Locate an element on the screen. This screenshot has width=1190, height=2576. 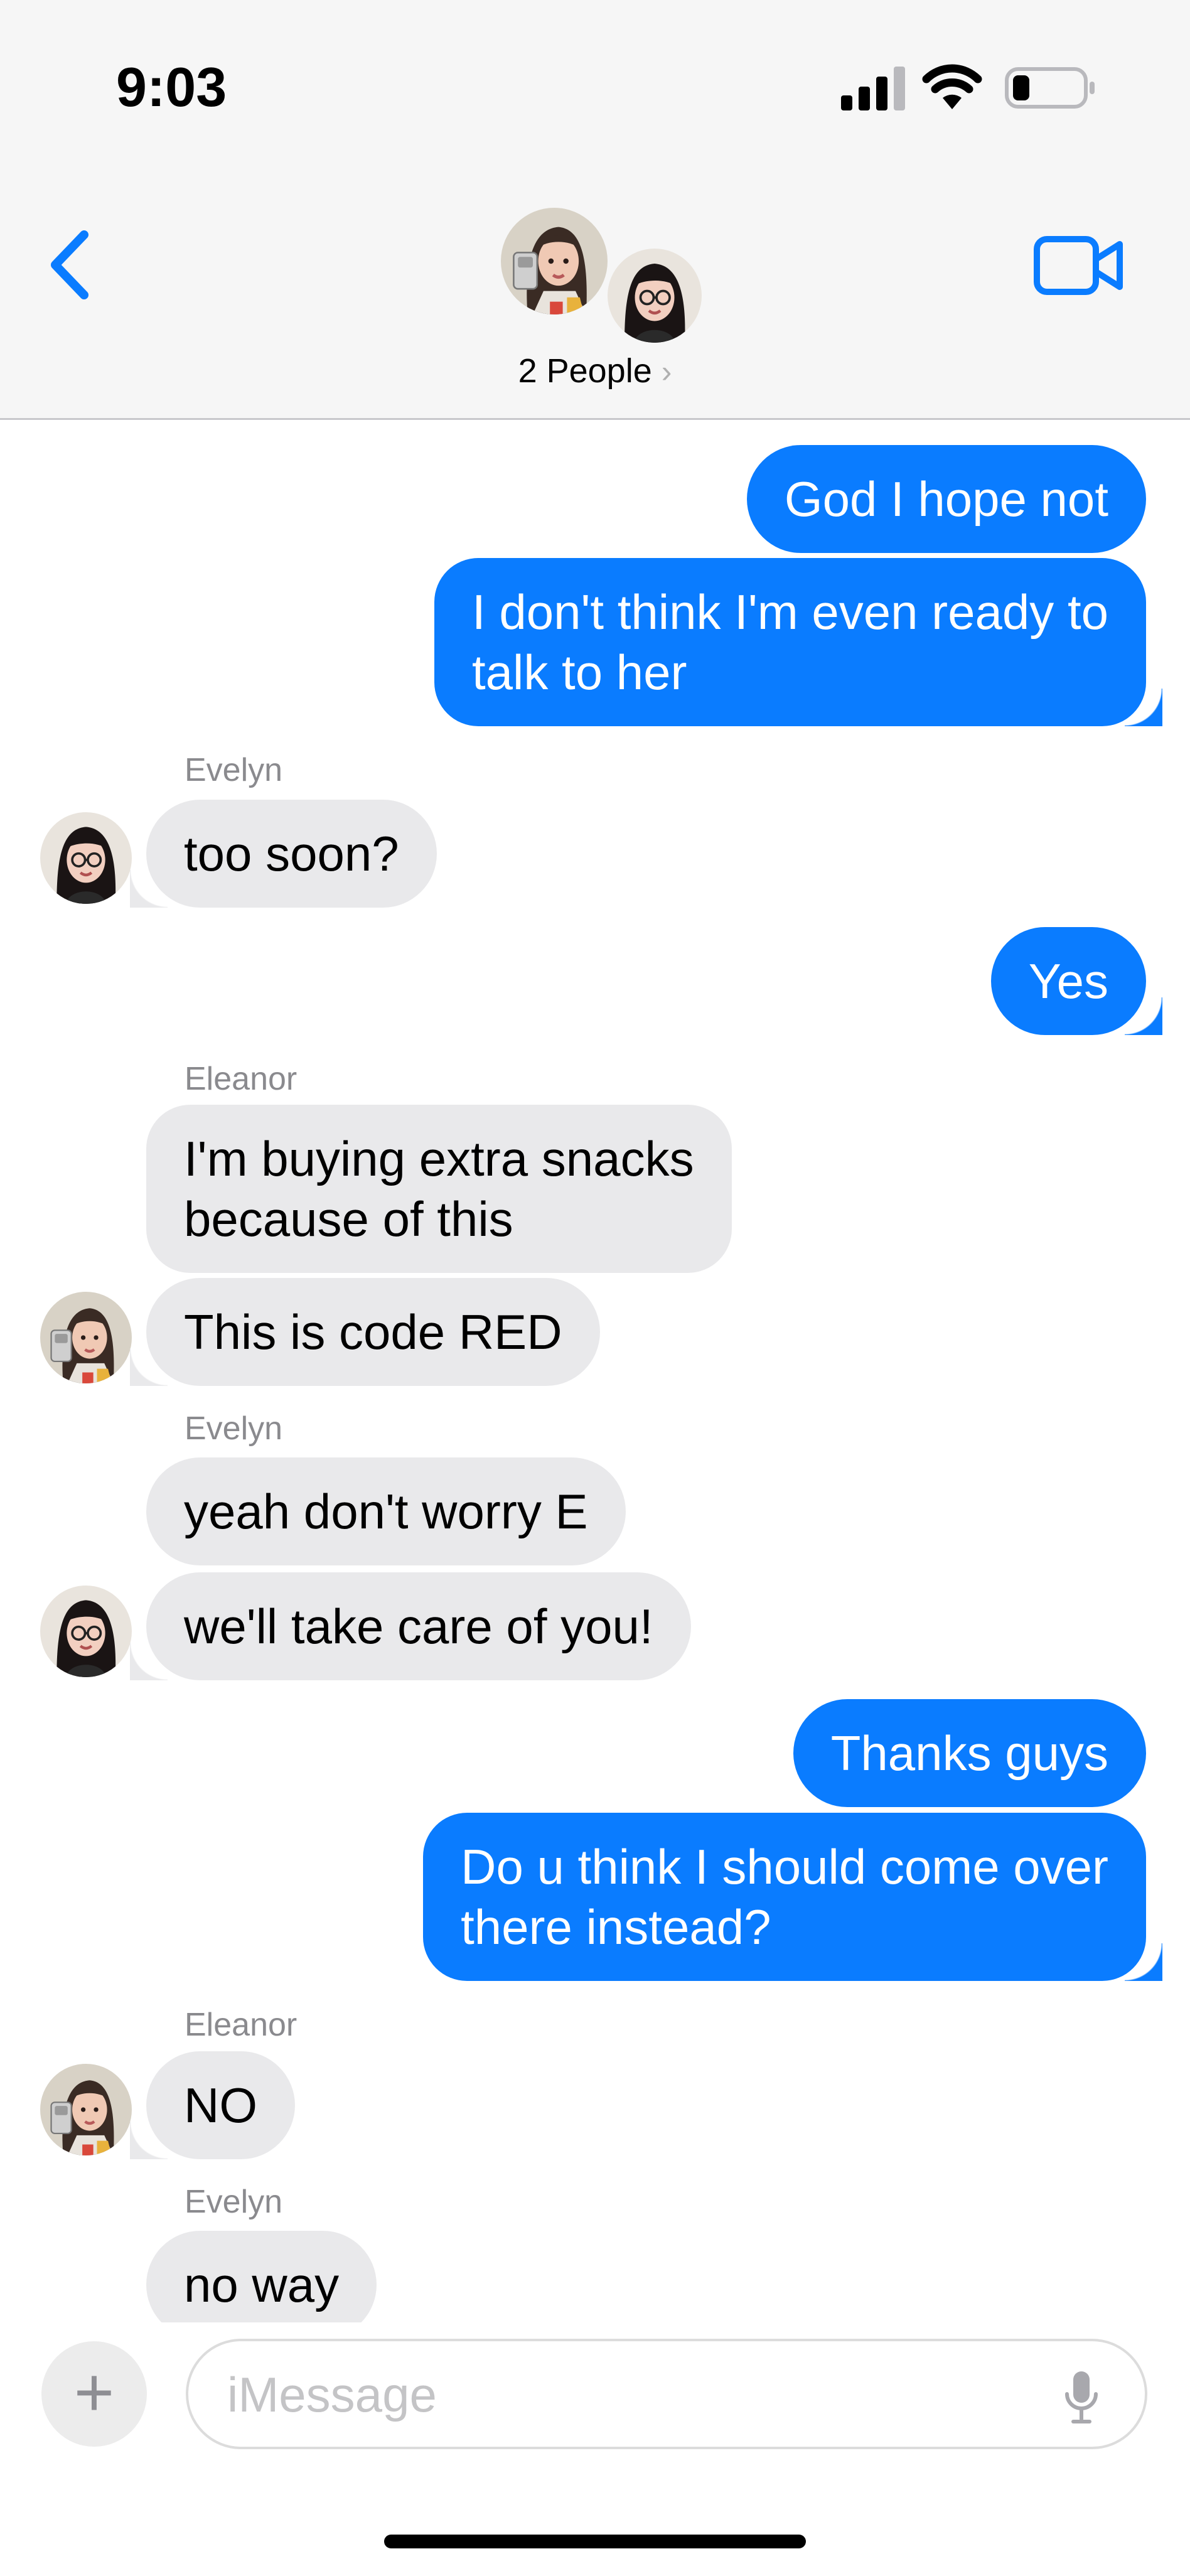
back-chevron-icon is located at coordinates (72, 265).